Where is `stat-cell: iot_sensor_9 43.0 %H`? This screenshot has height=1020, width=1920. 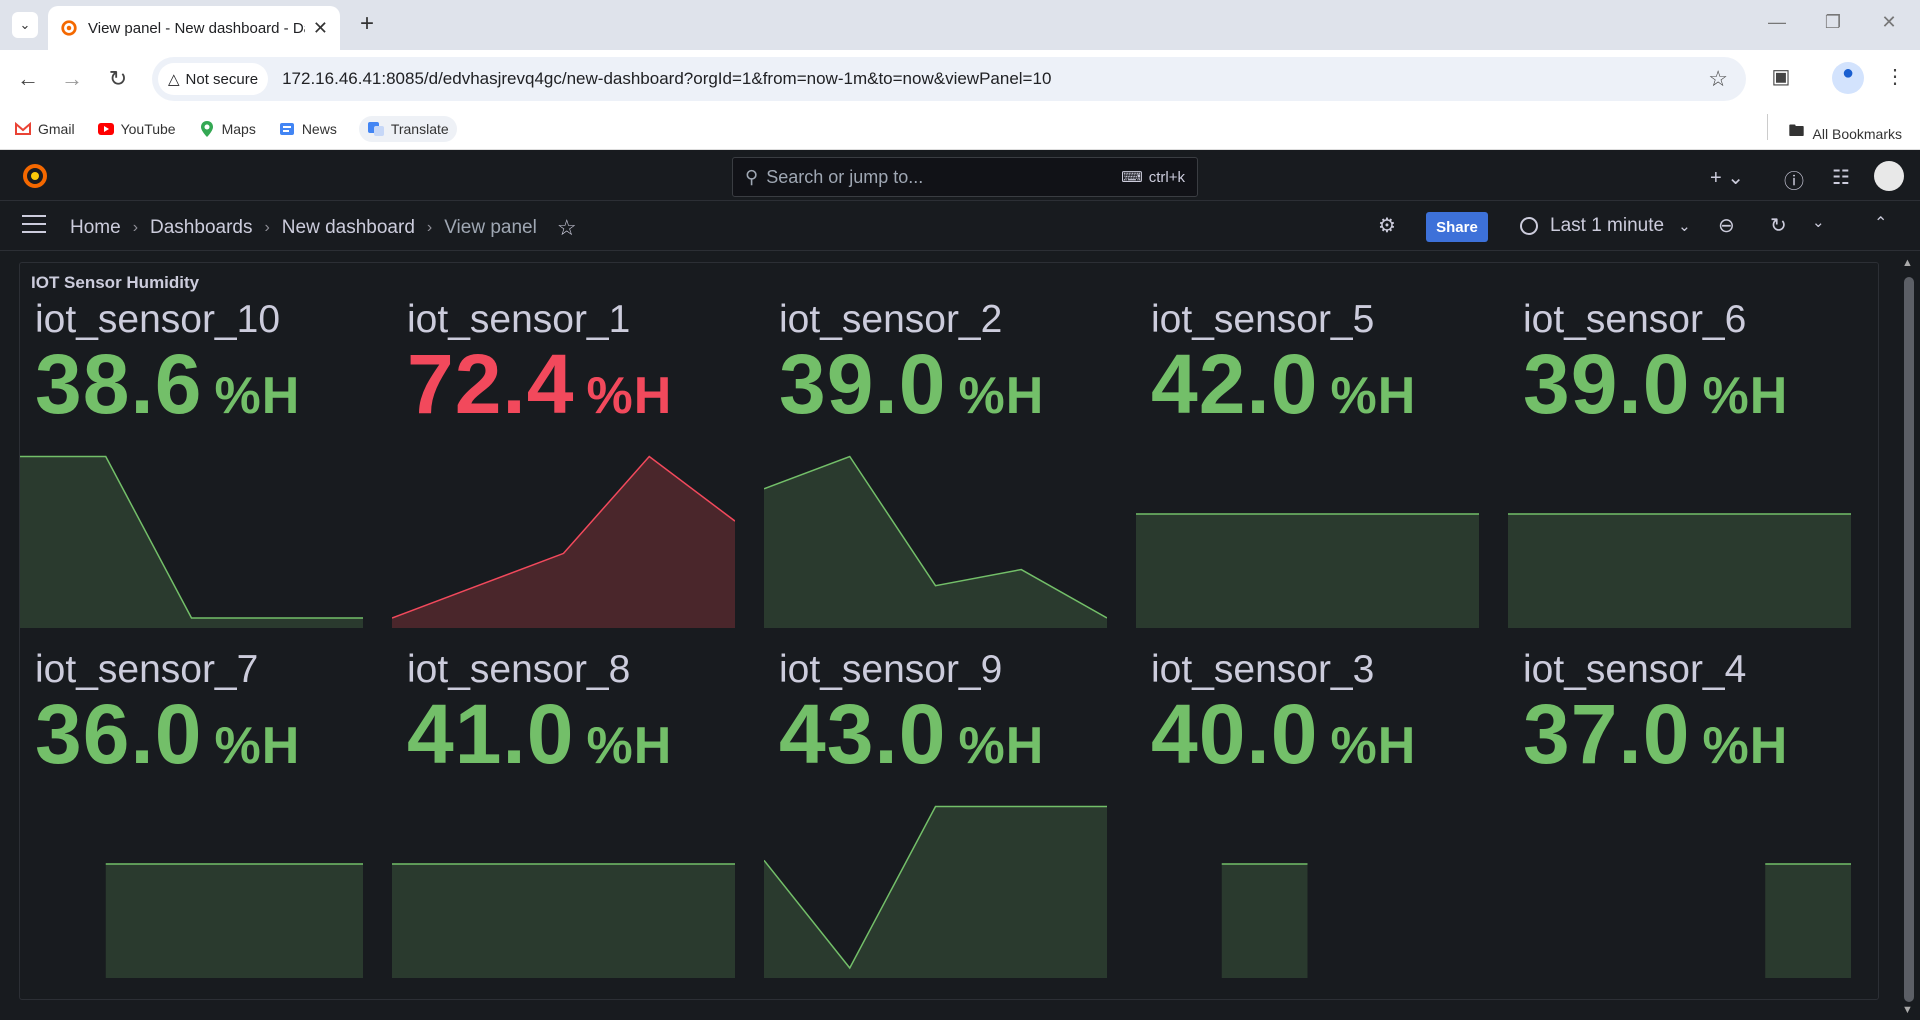 stat-cell: iot_sensor_9 43.0 %H is located at coordinates (935, 803).